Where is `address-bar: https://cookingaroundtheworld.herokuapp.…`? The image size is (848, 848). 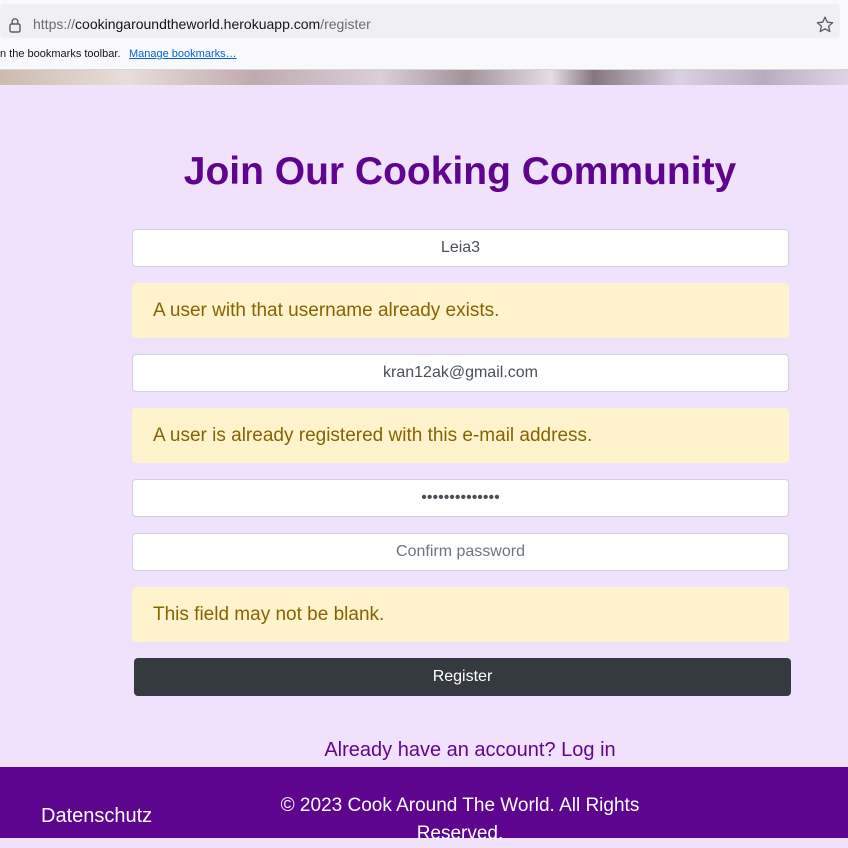 address-bar: https://cookingaroundtheworld.herokuapp.… is located at coordinates (420, 21).